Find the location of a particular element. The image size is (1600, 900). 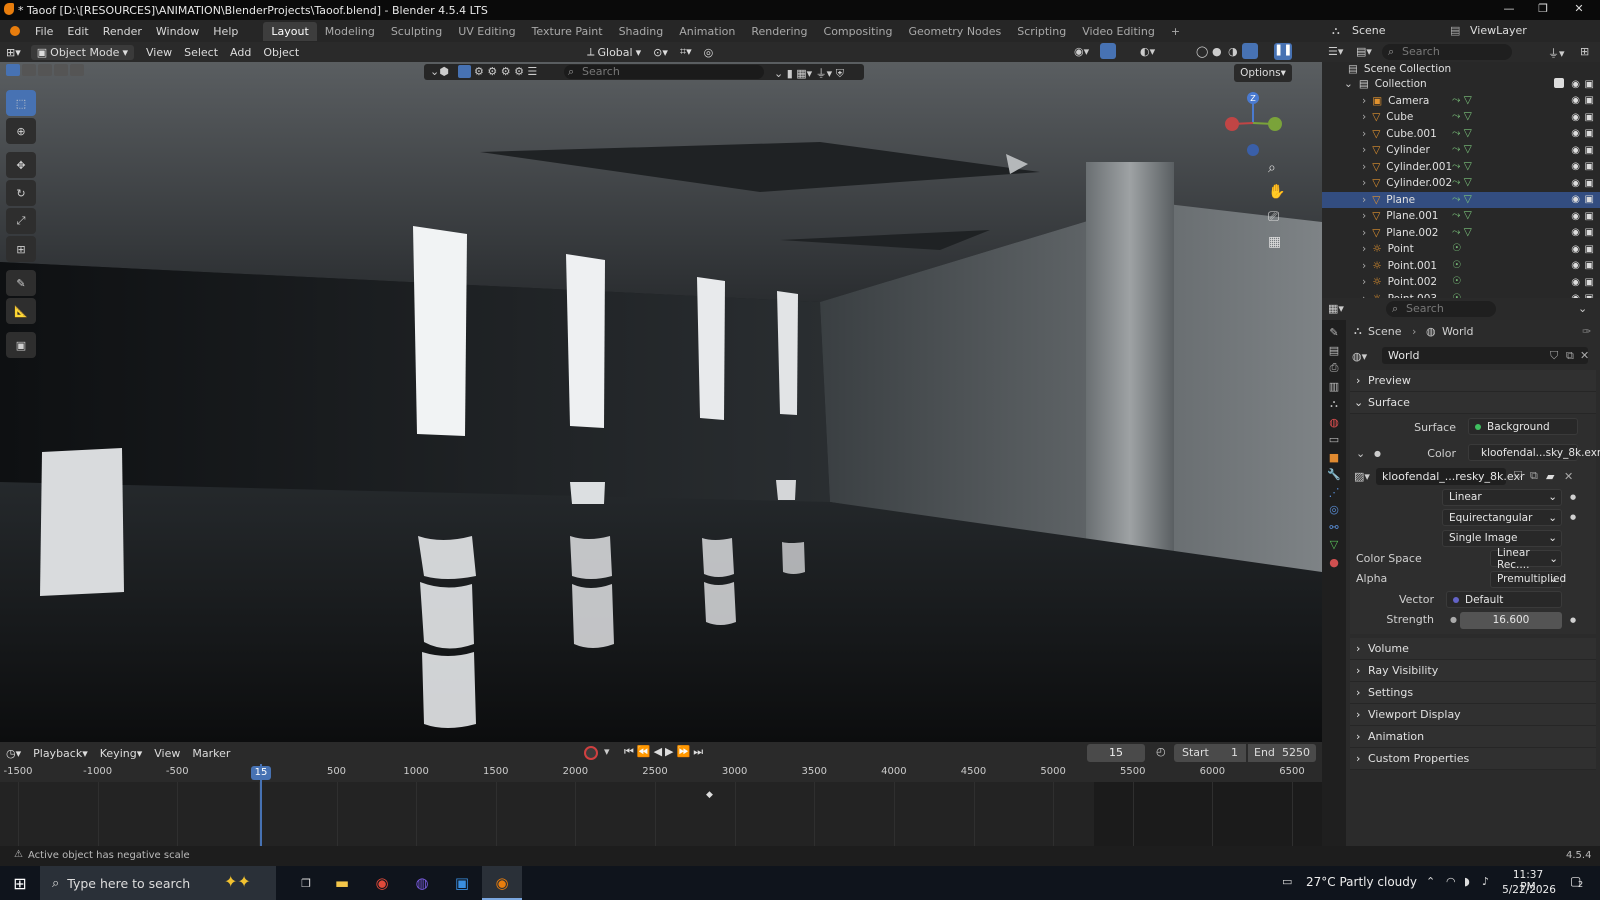

tab-layout: Layout is located at coordinates (290, 31).